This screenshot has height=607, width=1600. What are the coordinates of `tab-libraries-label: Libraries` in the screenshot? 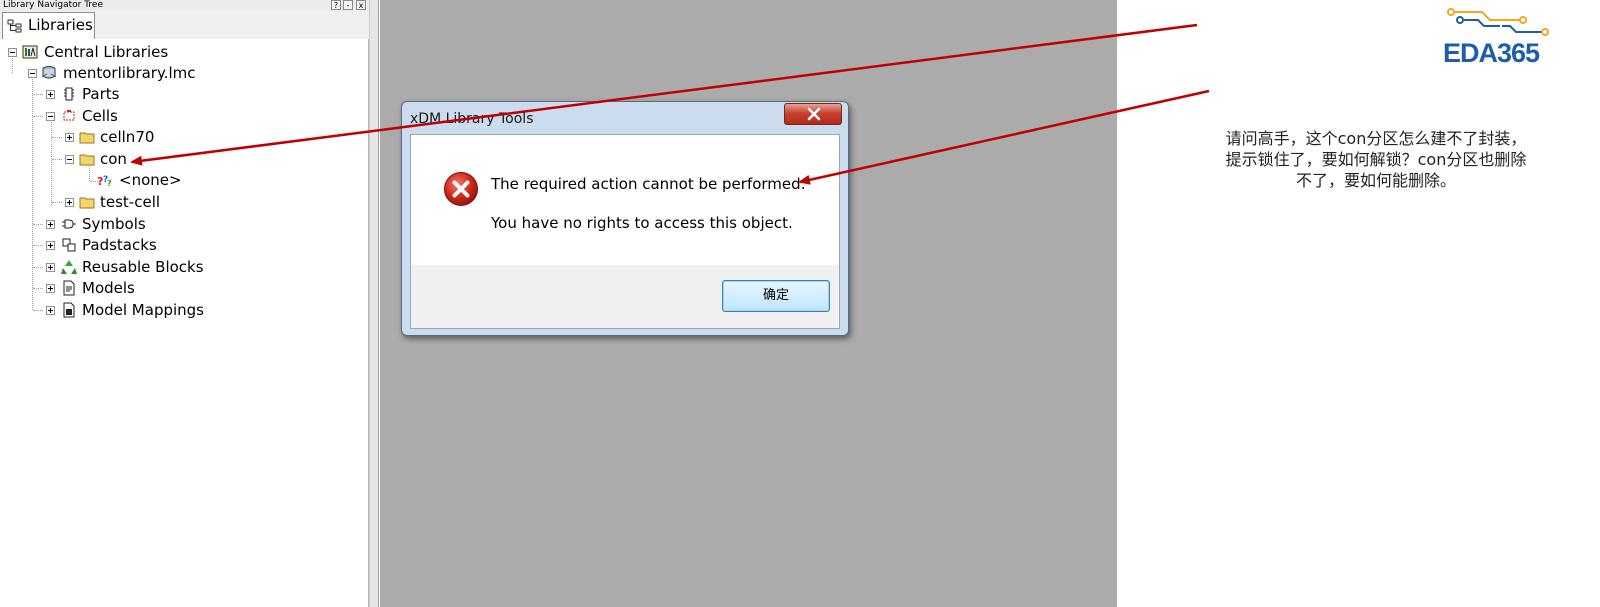 It's located at (60, 25).